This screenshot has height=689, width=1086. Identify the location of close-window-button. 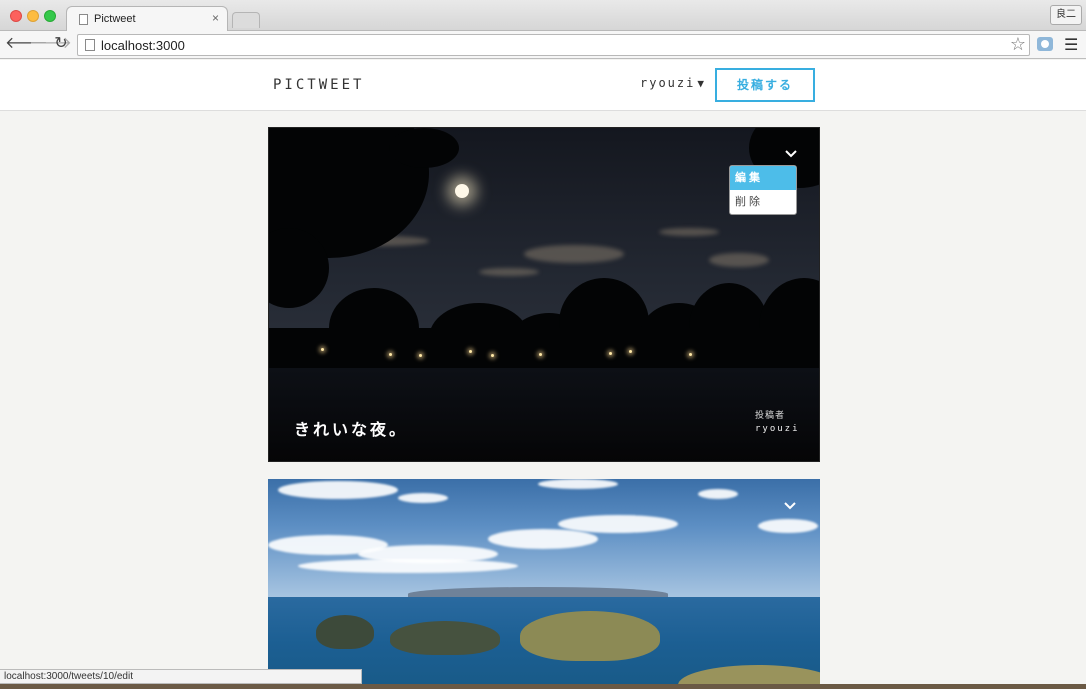
(16, 16).